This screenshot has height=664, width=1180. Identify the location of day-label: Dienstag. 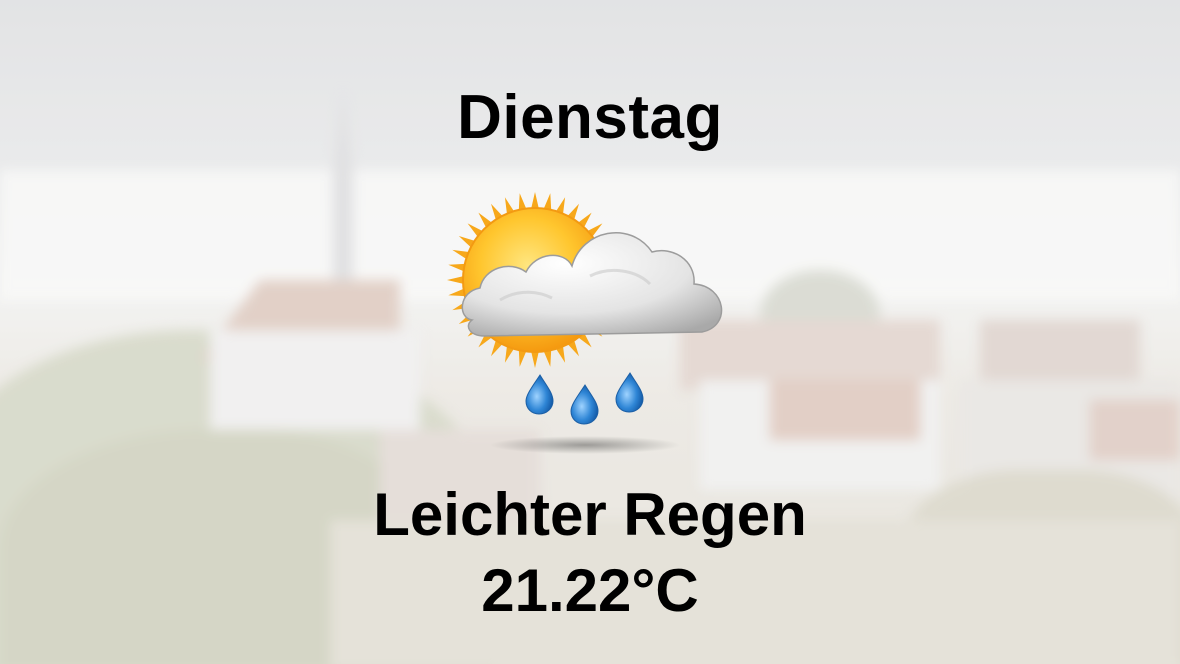
(590, 117).